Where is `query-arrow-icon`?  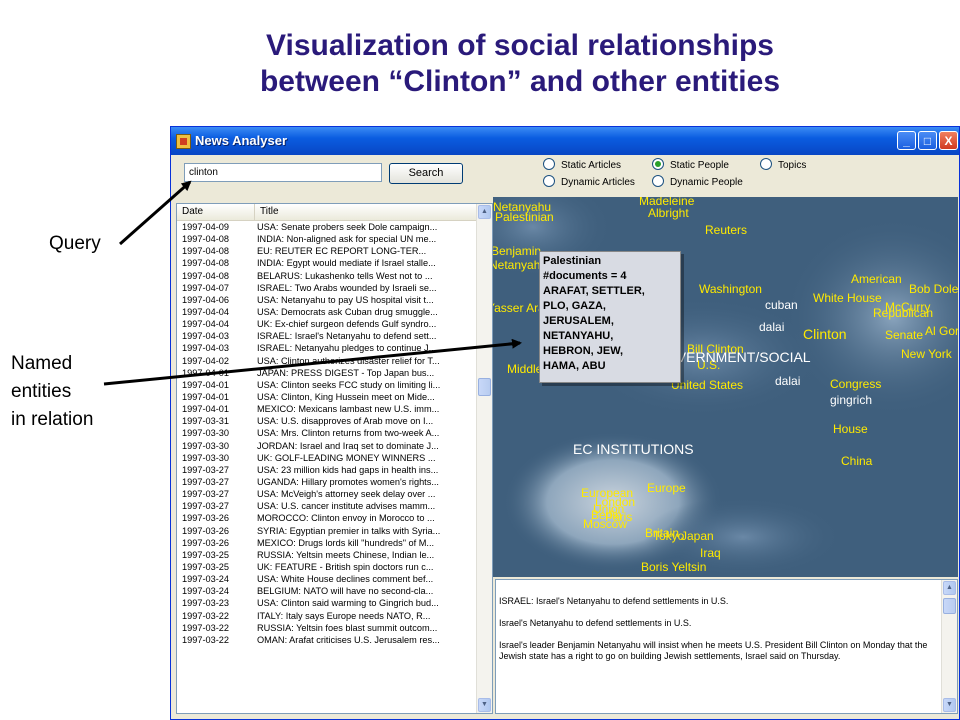
query-arrow-icon is located at coordinates (155, 213).